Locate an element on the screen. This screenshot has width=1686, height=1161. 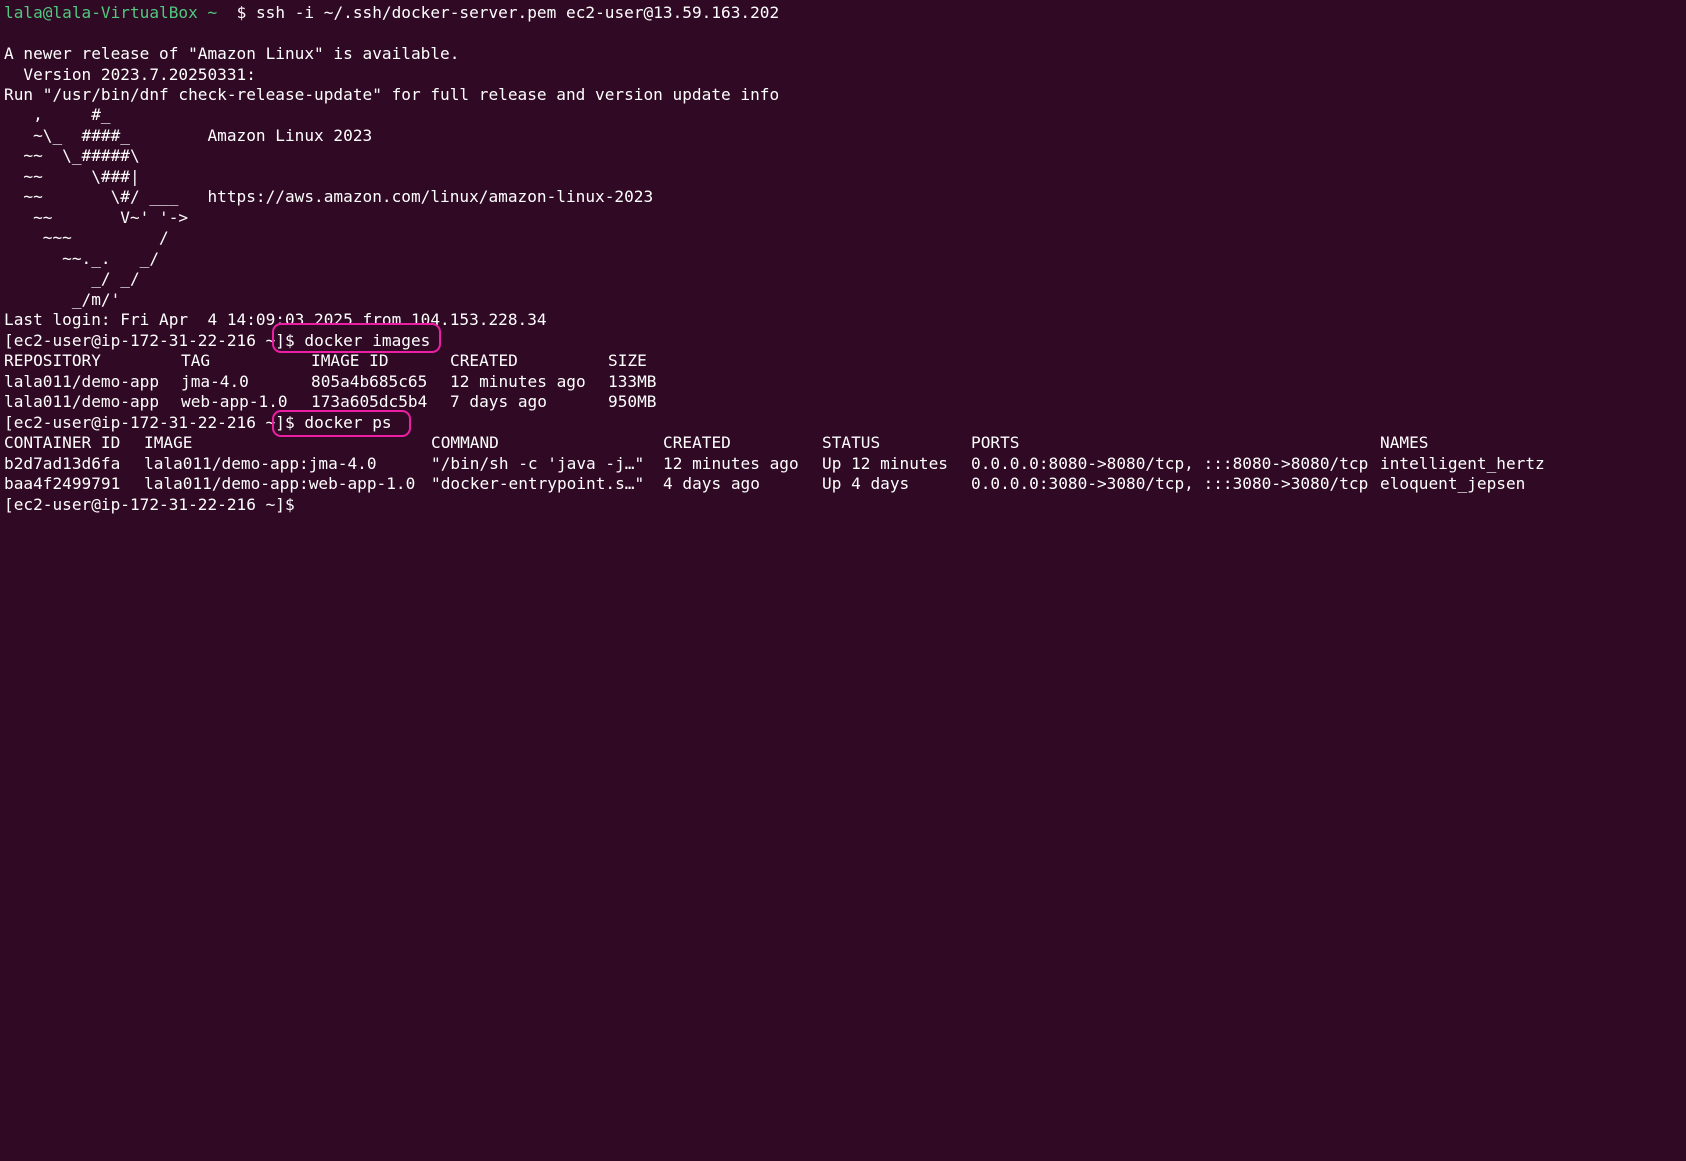
image-created: 12 minutes ago is located at coordinates (518, 381).